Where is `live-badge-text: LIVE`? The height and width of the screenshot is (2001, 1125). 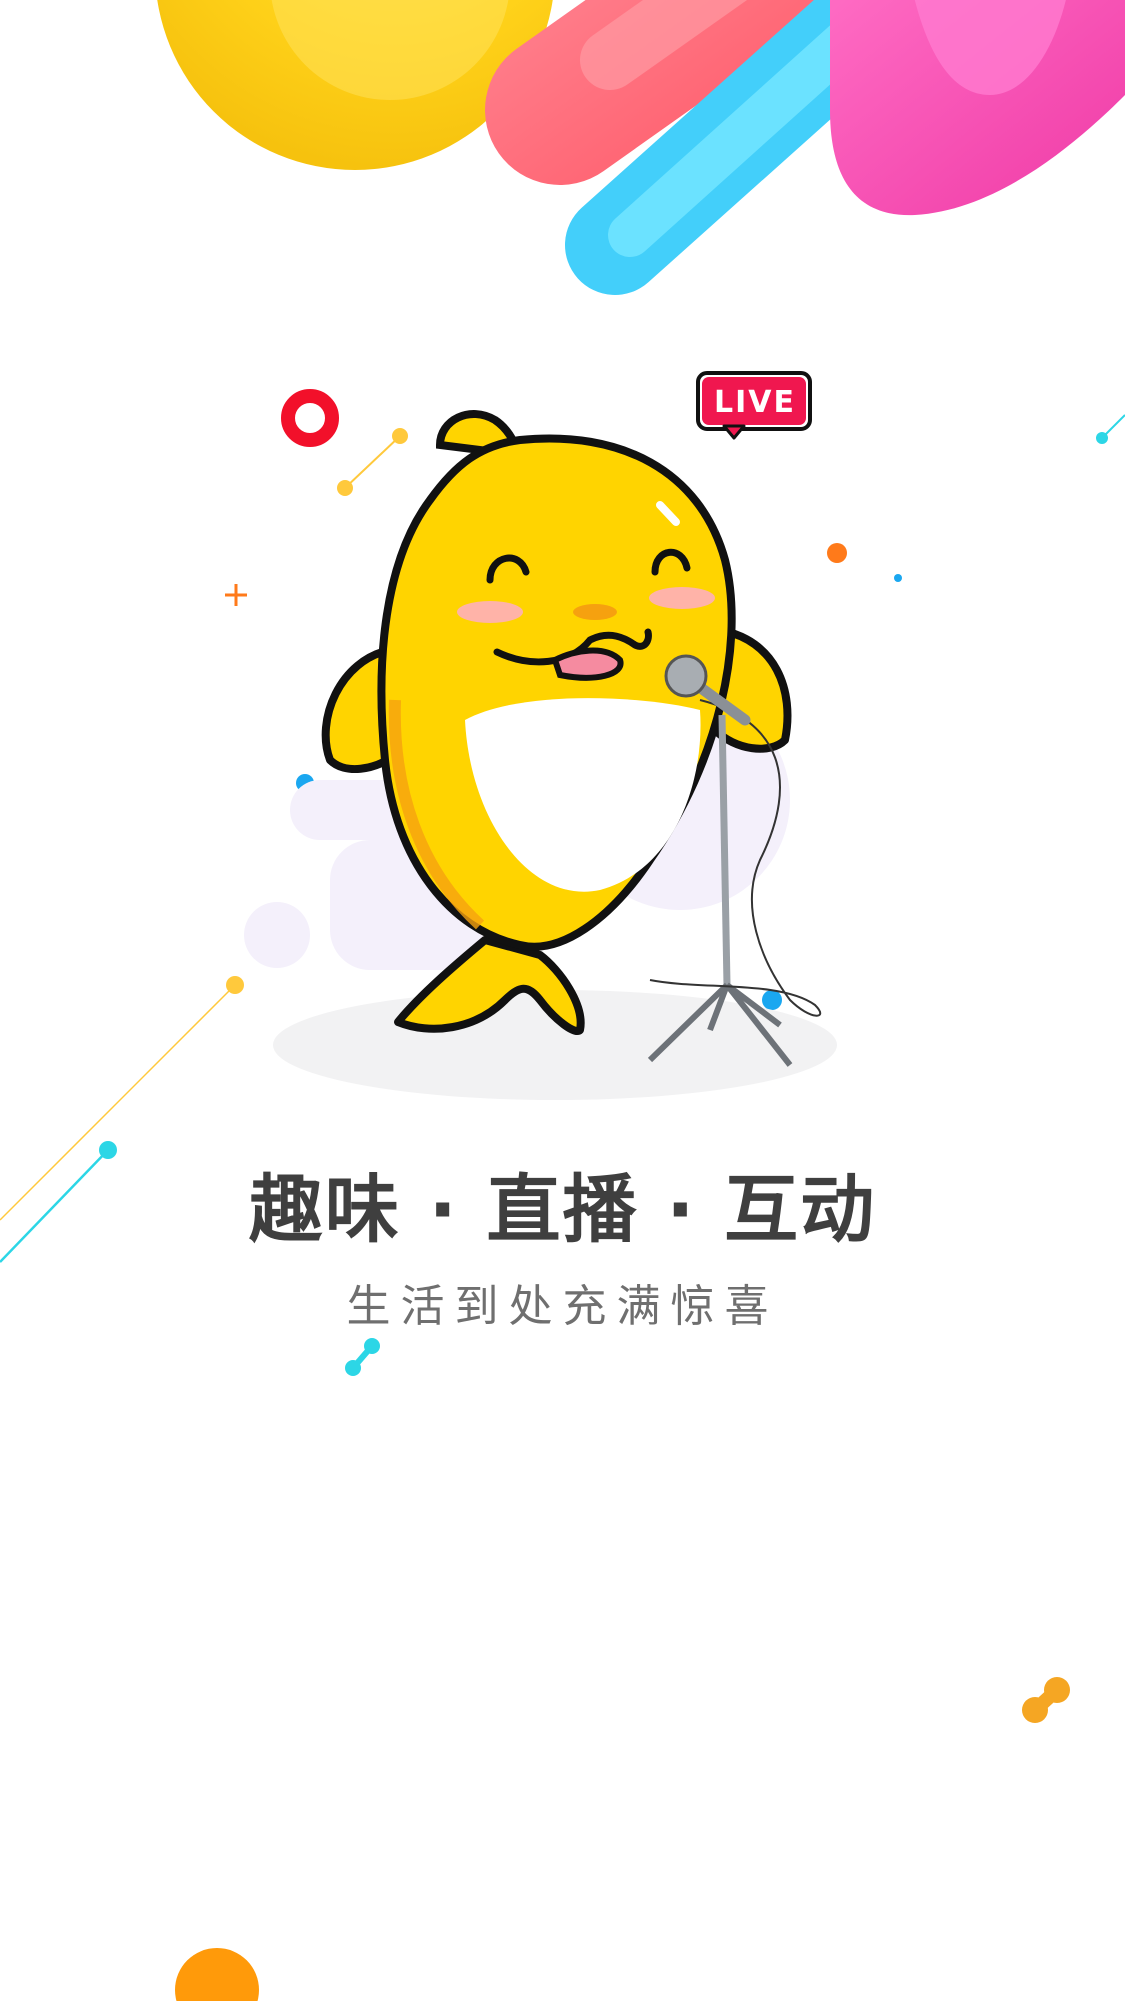 live-badge-text: LIVE is located at coordinates (755, 402).